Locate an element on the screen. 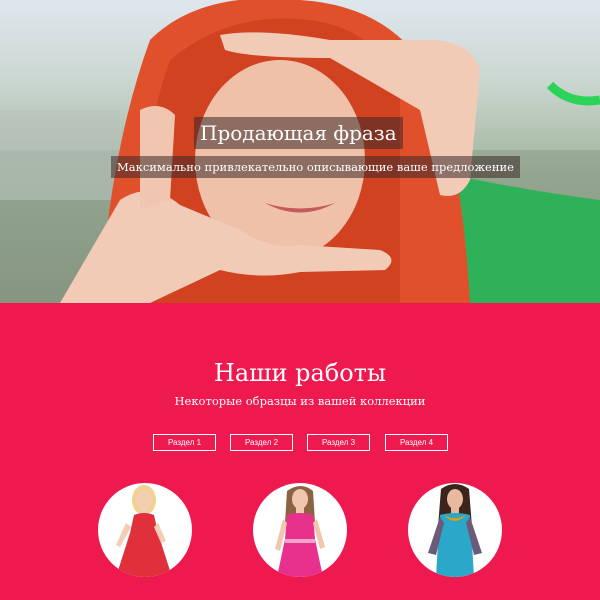 The image size is (600, 600). tab-section-3: Раздел 3 is located at coordinates (338, 442).